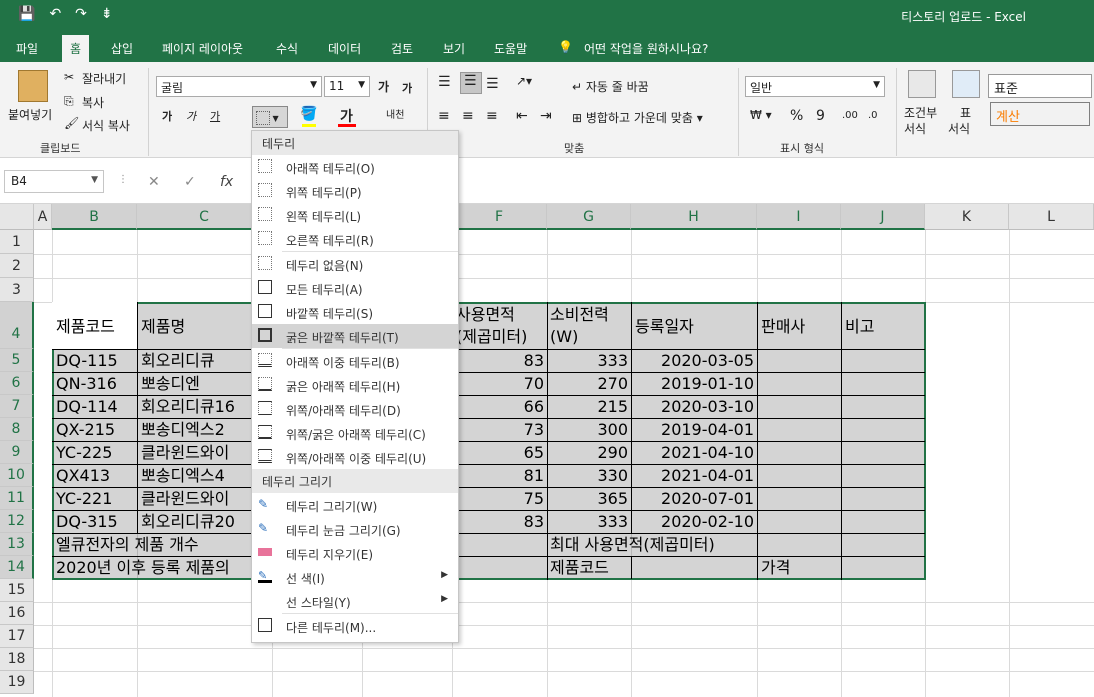 This screenshot has width=1094, height=697. Describe the element at coordinates (43, 217) in the screenshot. I see `column-header-a: A` at that location.